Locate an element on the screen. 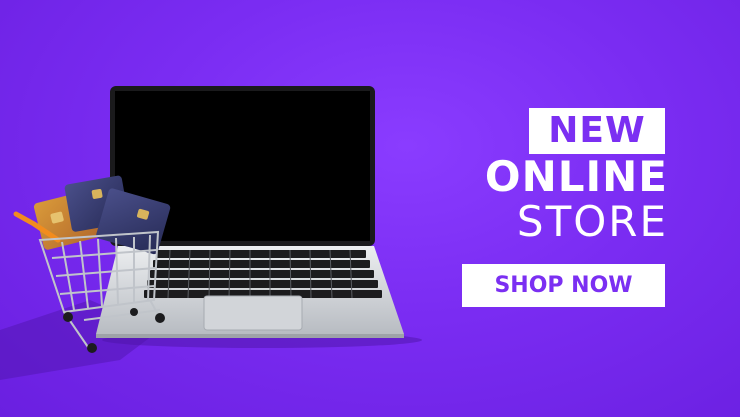 Image resolution: width=740 pixels, height=417 pixels. laptop-keyboard is located at coordinates (263, 274).